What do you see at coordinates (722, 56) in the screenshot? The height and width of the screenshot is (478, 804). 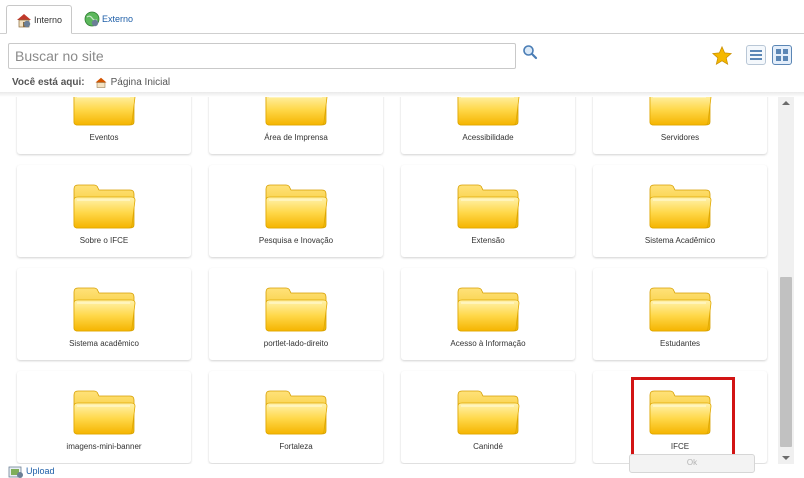 I see `favorite-star-icon` at bounding box center [722, 56].